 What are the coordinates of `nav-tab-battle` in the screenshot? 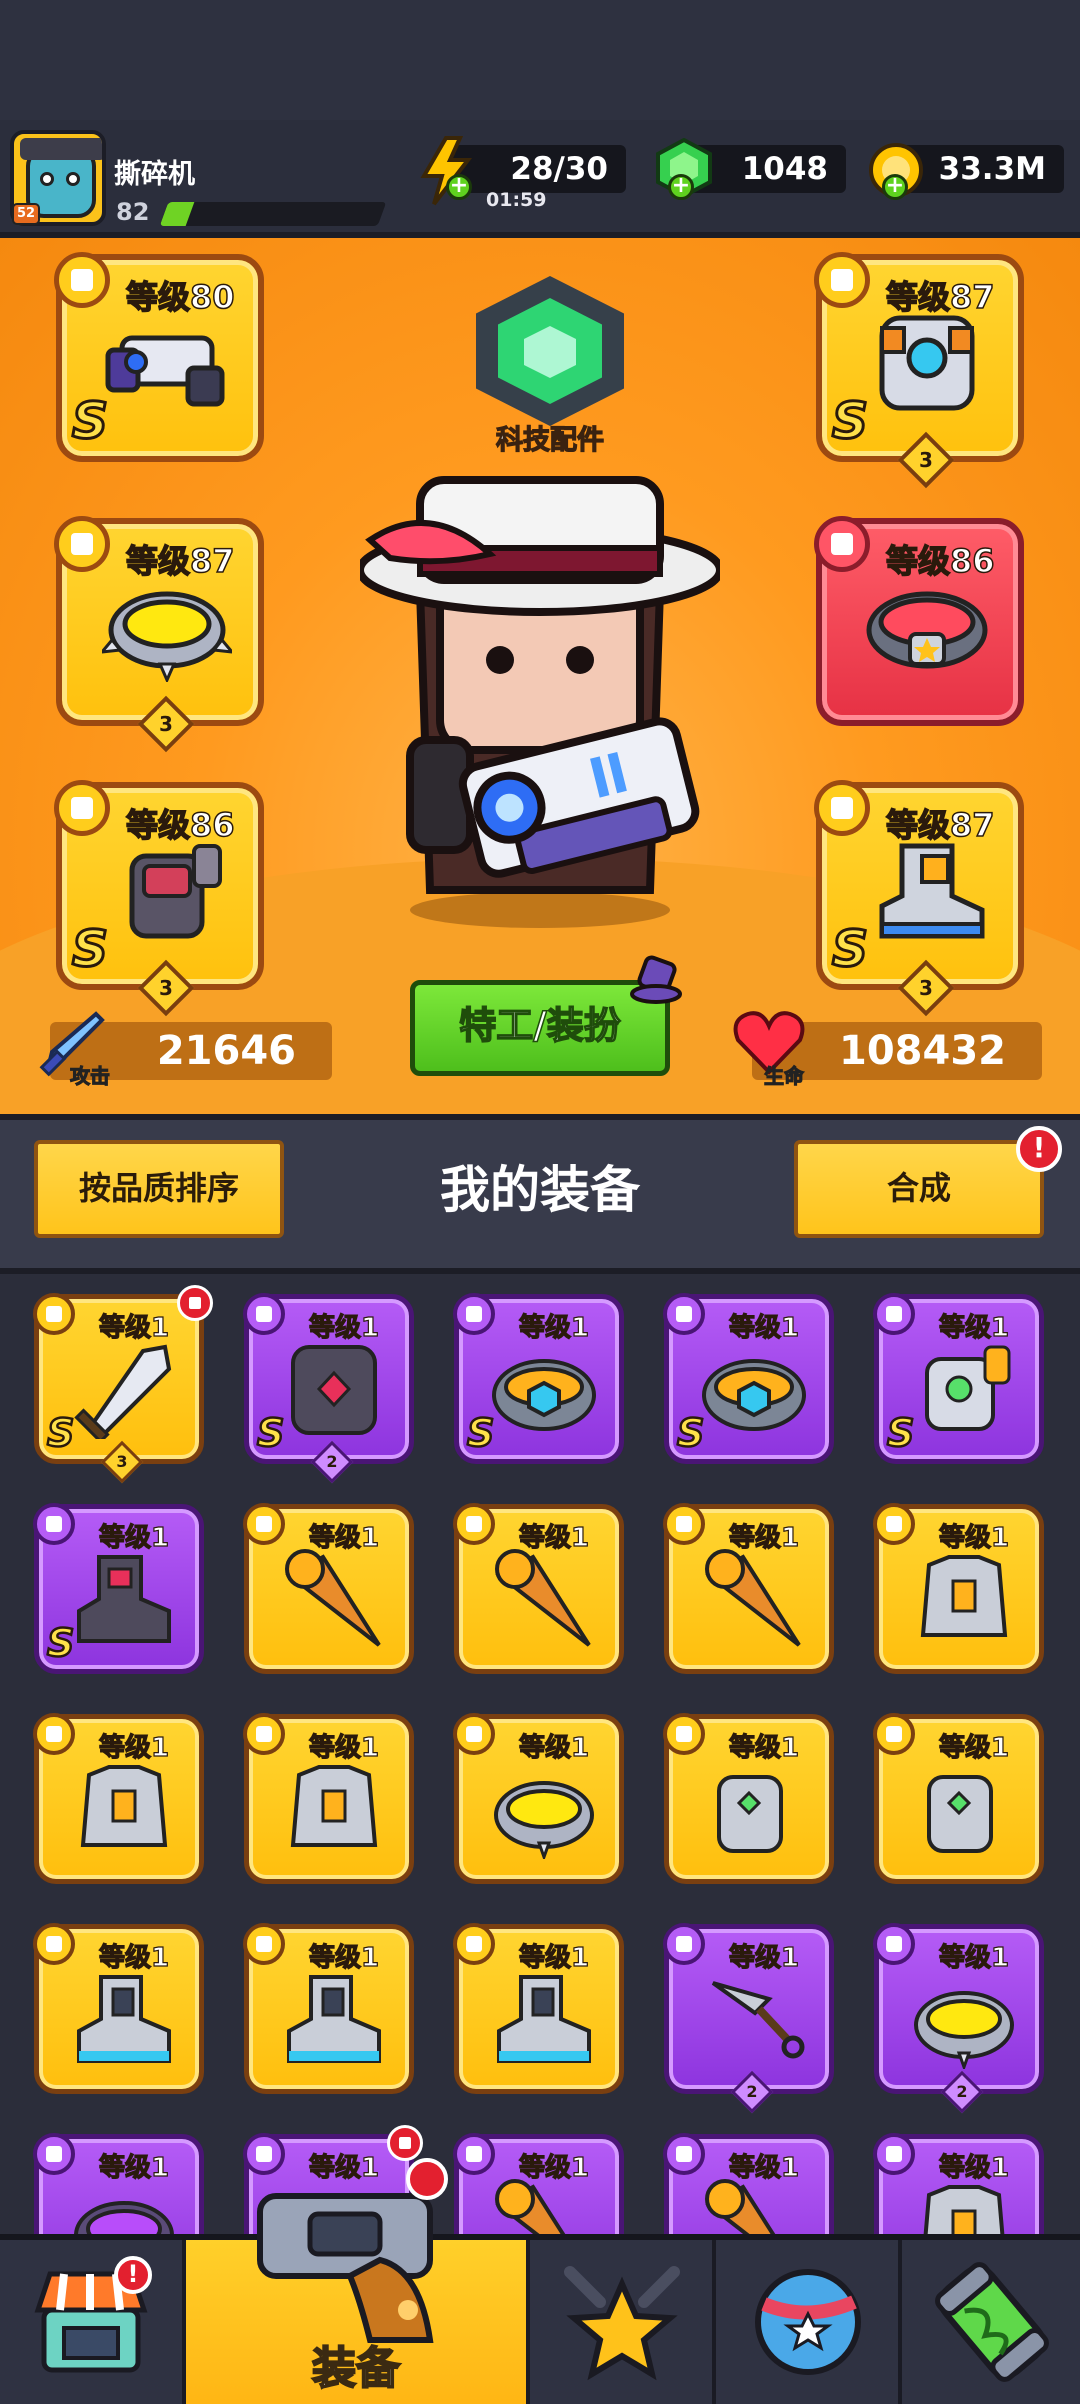 It's located at (621, 2322).